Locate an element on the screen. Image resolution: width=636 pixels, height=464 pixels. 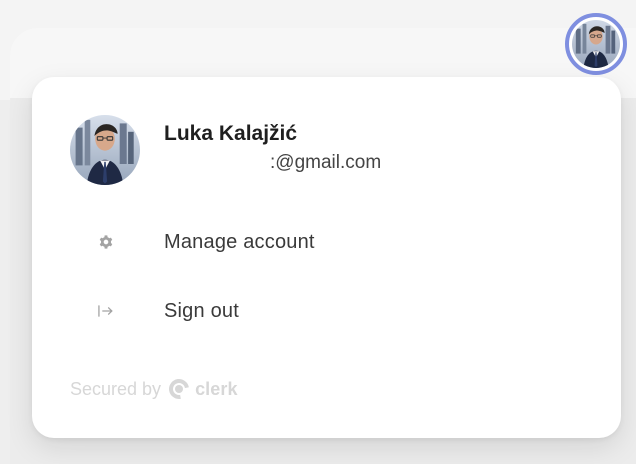
manage-account-label: Manage account is located at coordinates (239, 242).